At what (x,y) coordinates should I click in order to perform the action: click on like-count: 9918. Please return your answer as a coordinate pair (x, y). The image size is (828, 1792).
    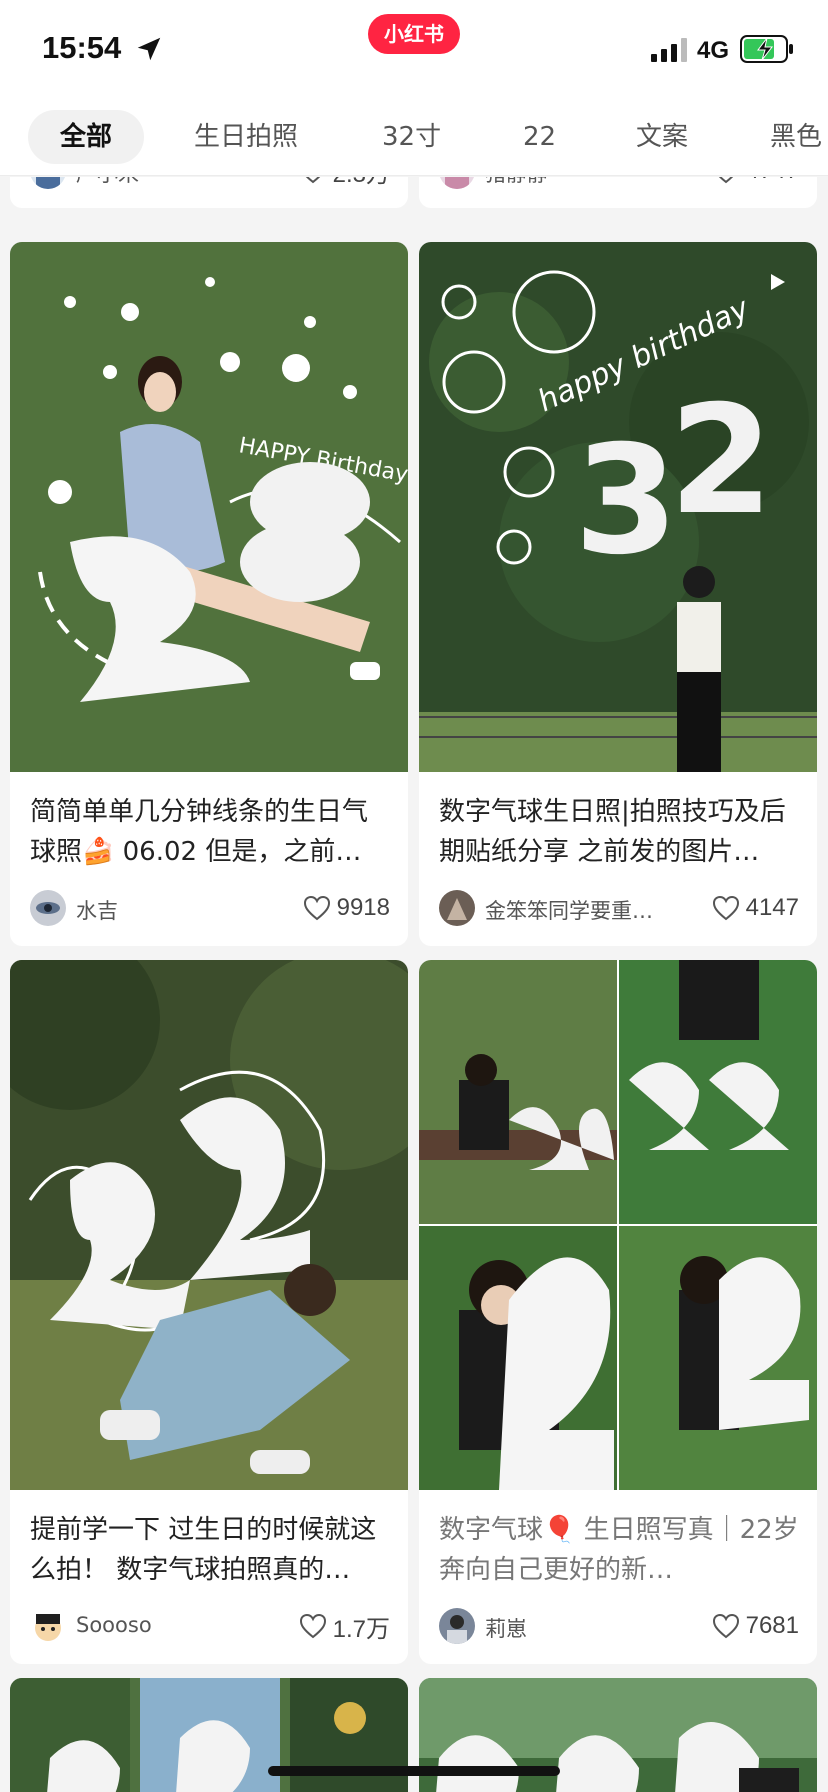
    Looking at the image, I should click on (363, 907).